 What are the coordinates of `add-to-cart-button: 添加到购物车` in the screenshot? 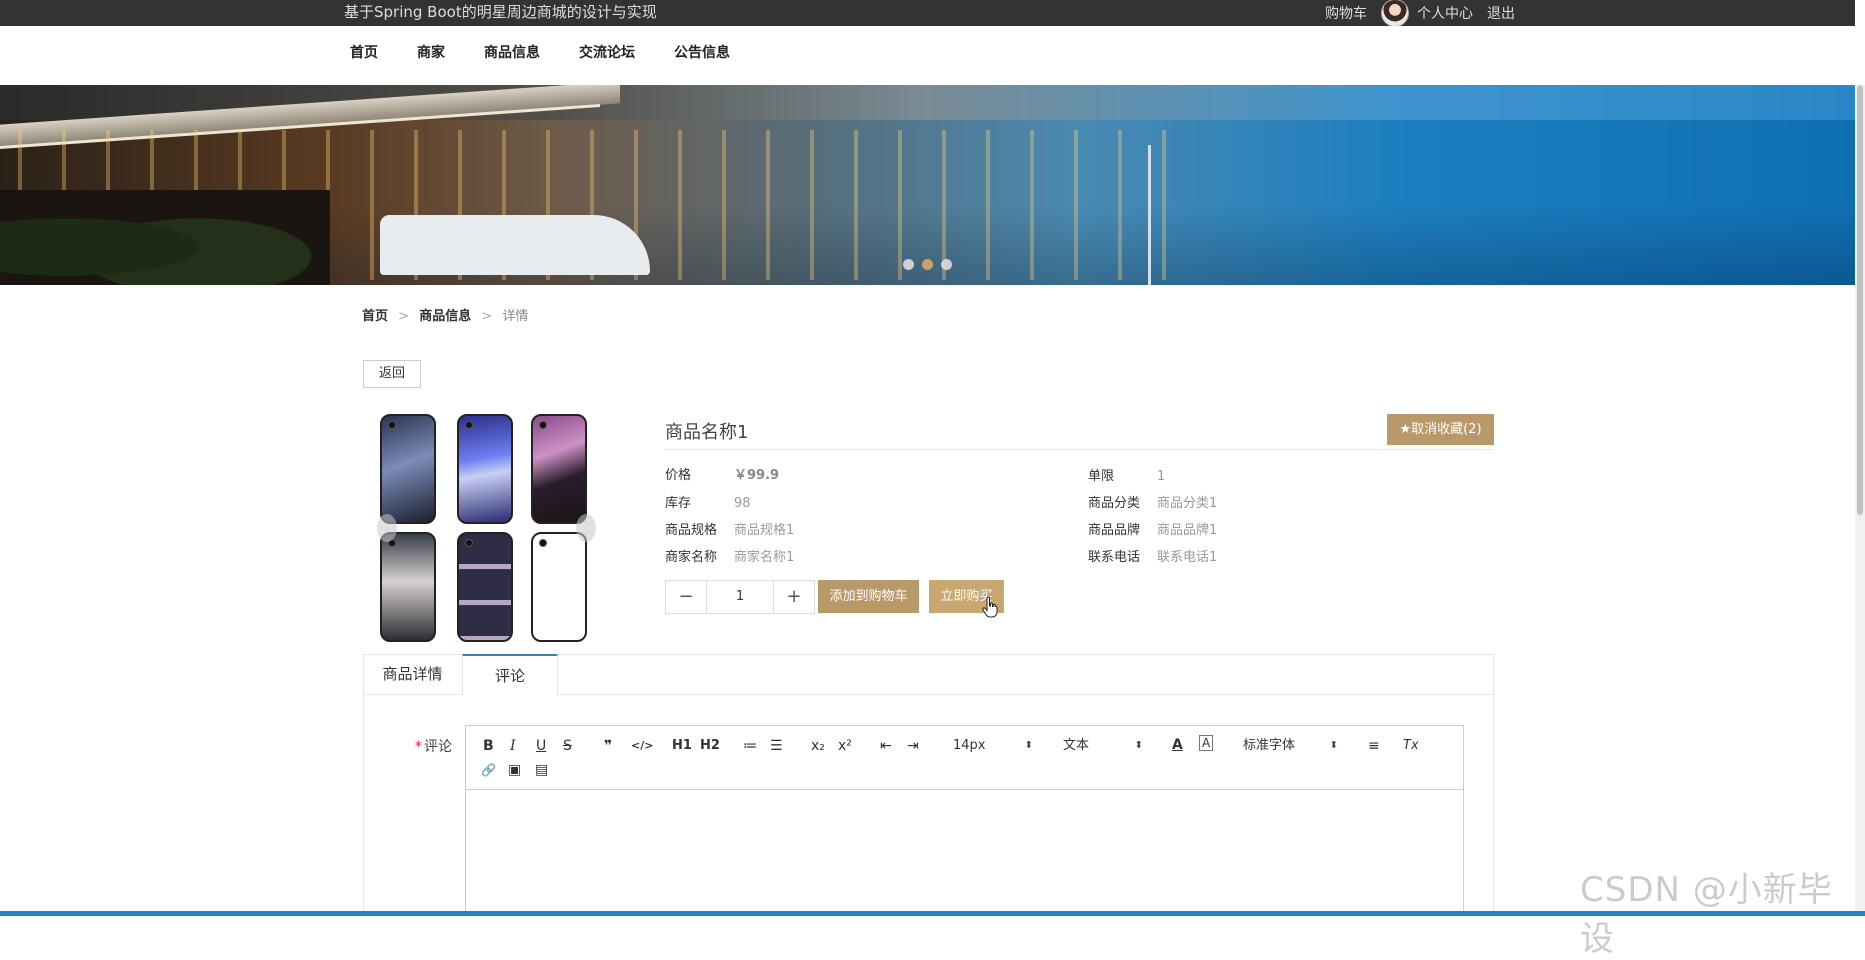 It's located at (868, 596).